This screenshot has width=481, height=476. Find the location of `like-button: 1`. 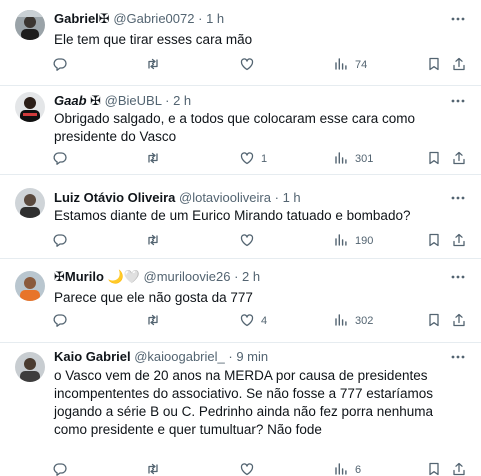

like-button: 1 is located at coordinates (253, 159).